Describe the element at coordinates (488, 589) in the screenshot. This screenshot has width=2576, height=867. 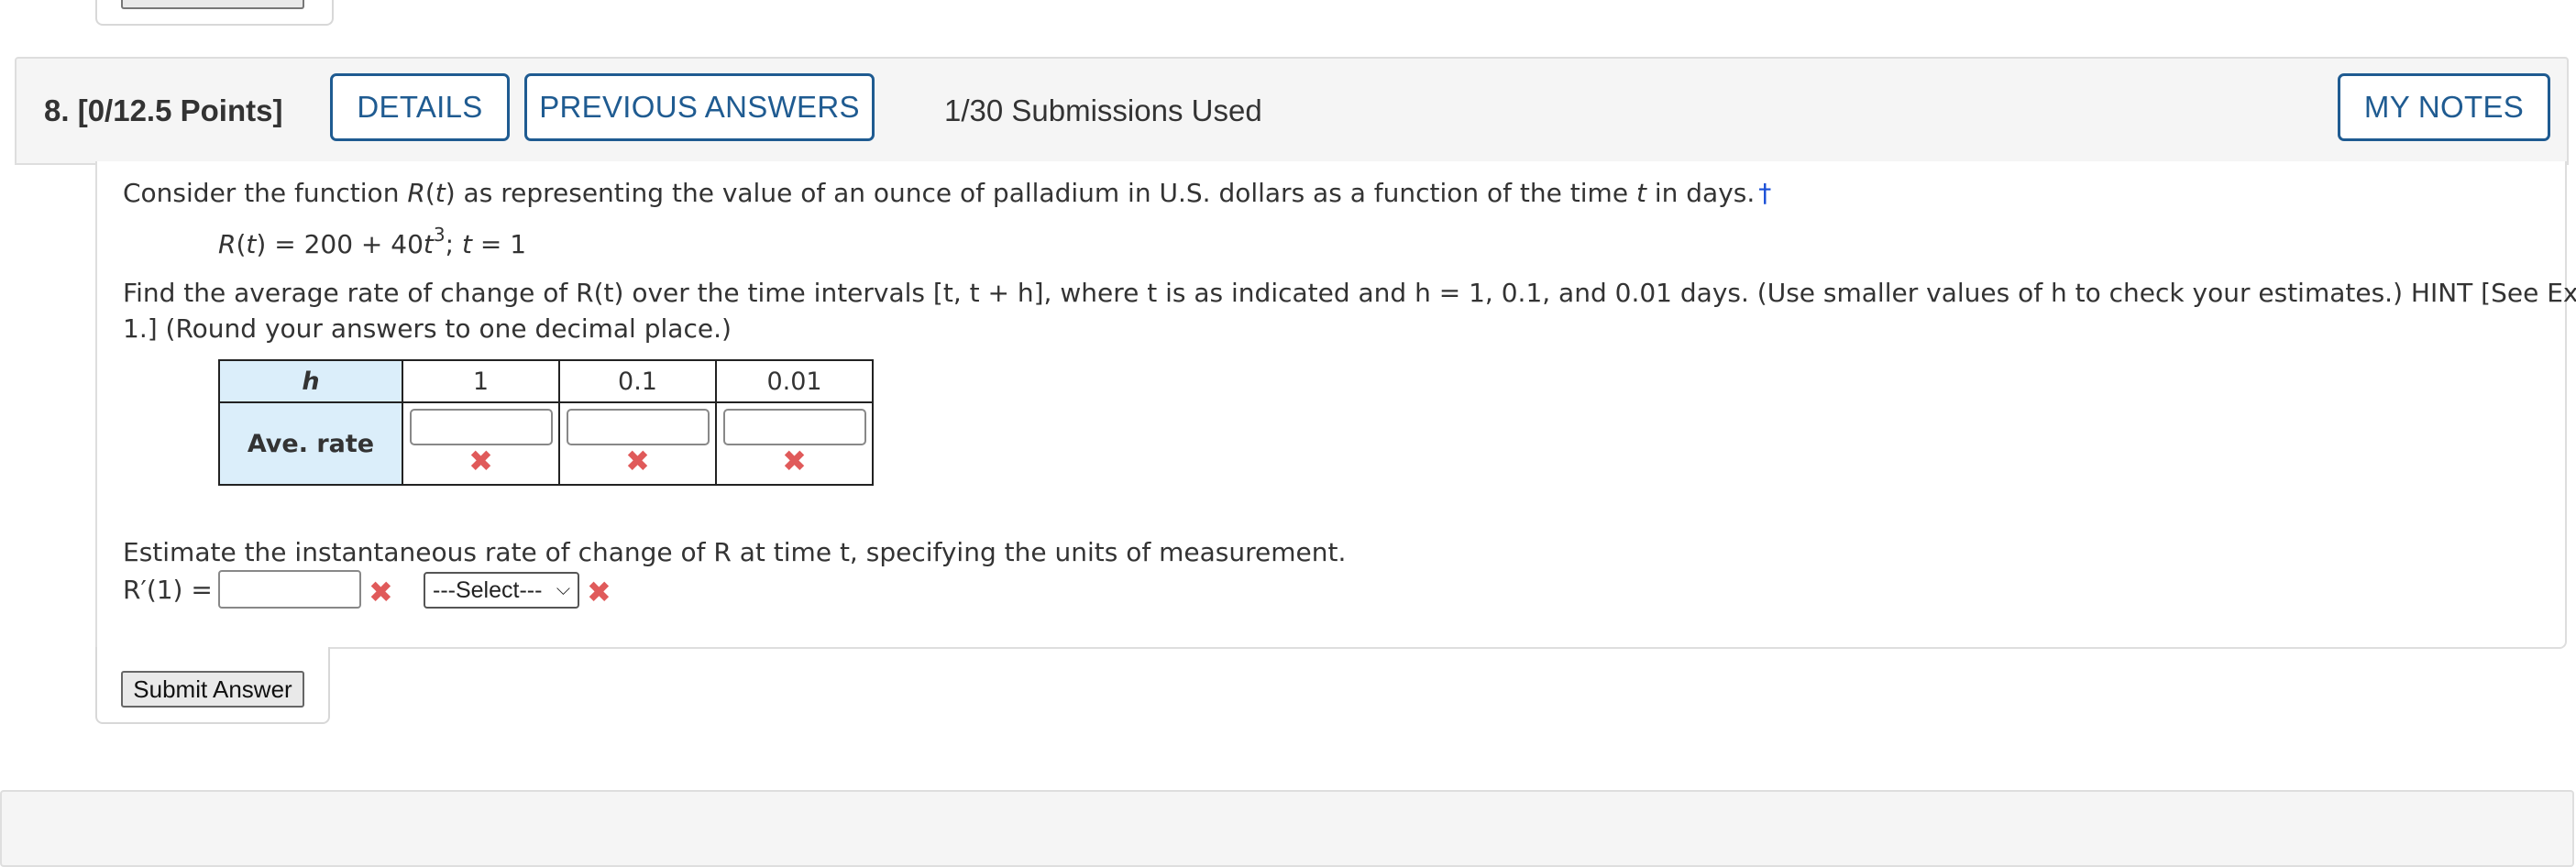
I see `units-select-value: ---Select---` at that location.